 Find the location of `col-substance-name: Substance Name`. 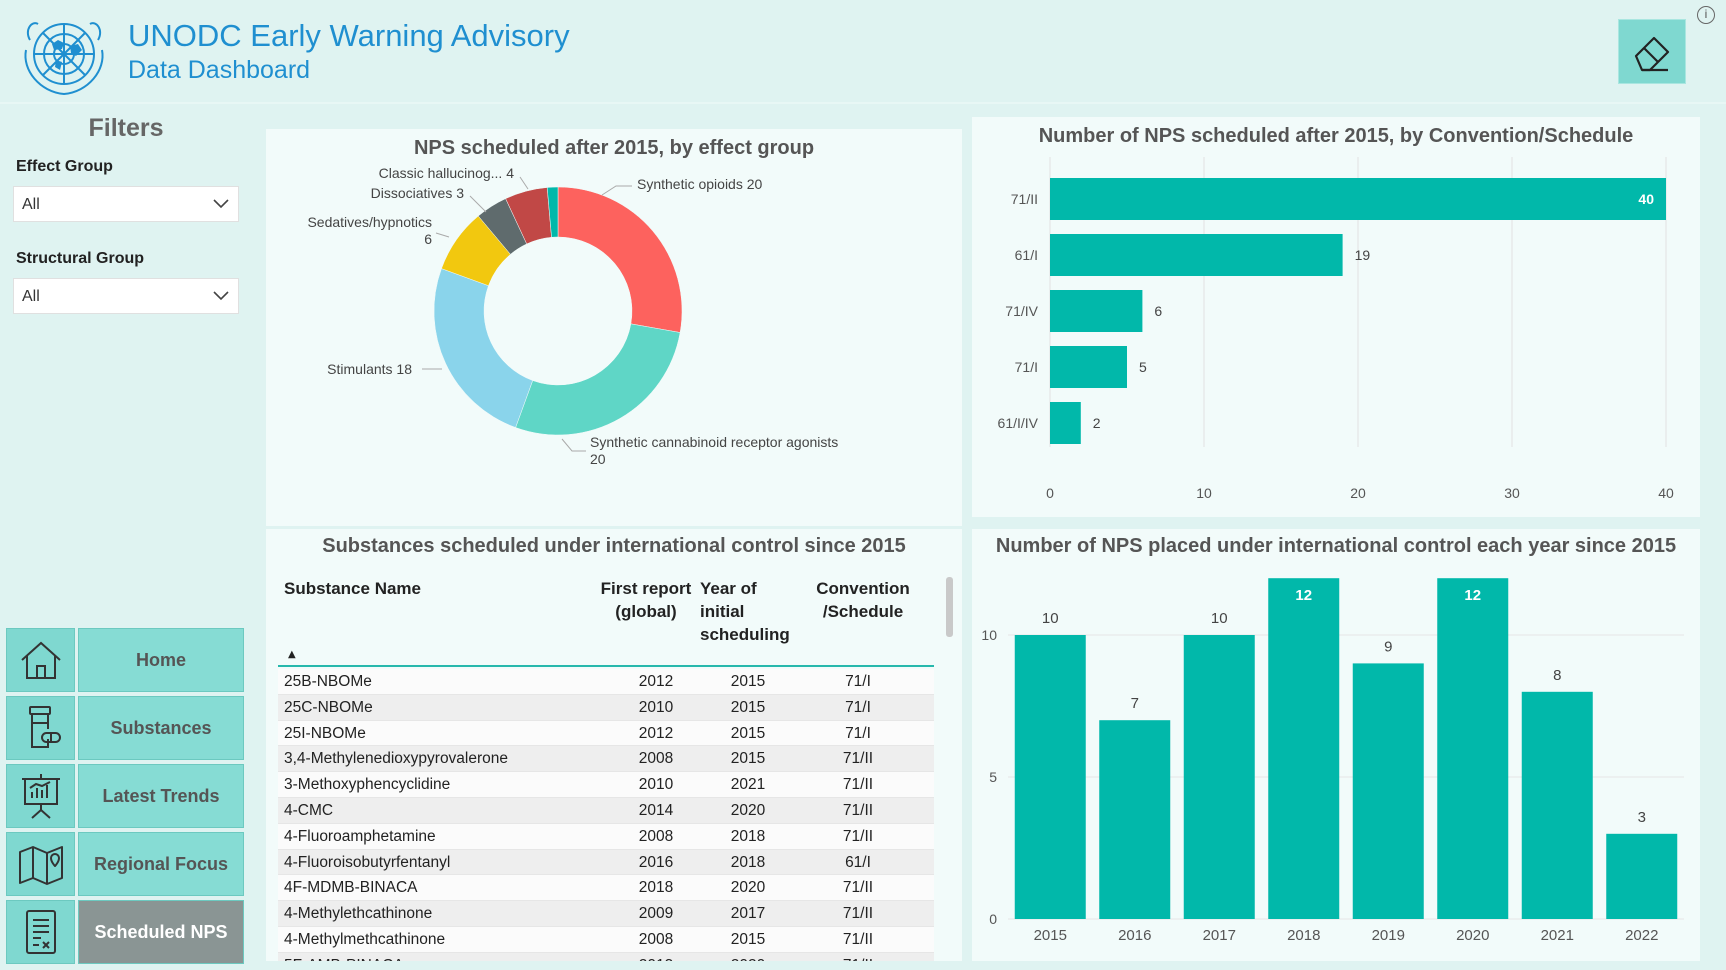

col-substance-name: Substance Name is located at coordinates (352, 588).